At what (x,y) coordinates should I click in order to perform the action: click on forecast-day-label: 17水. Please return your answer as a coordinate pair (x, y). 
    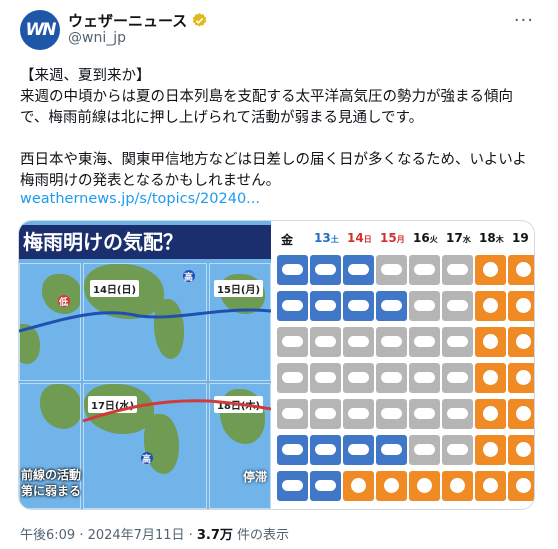
    Looking at the image, I should click on (458, 238).